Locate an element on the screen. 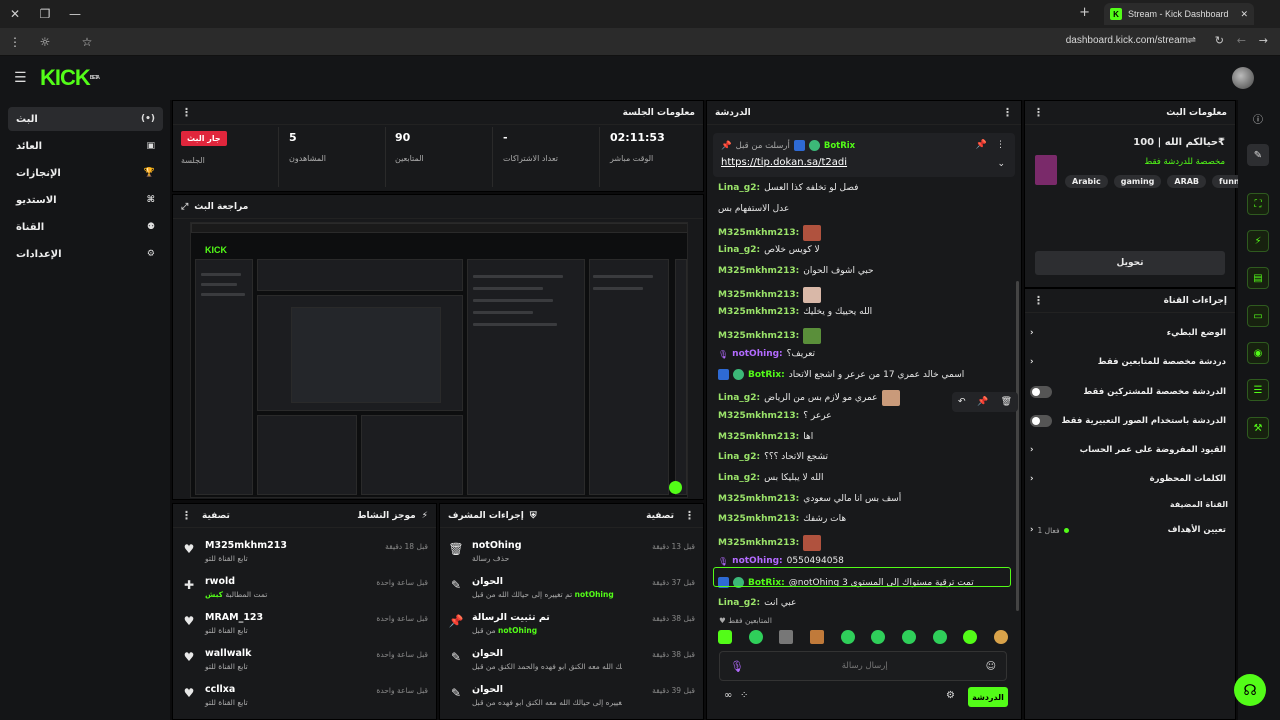  pencil-icon: ✎ is located at coordinates (1258, 155).